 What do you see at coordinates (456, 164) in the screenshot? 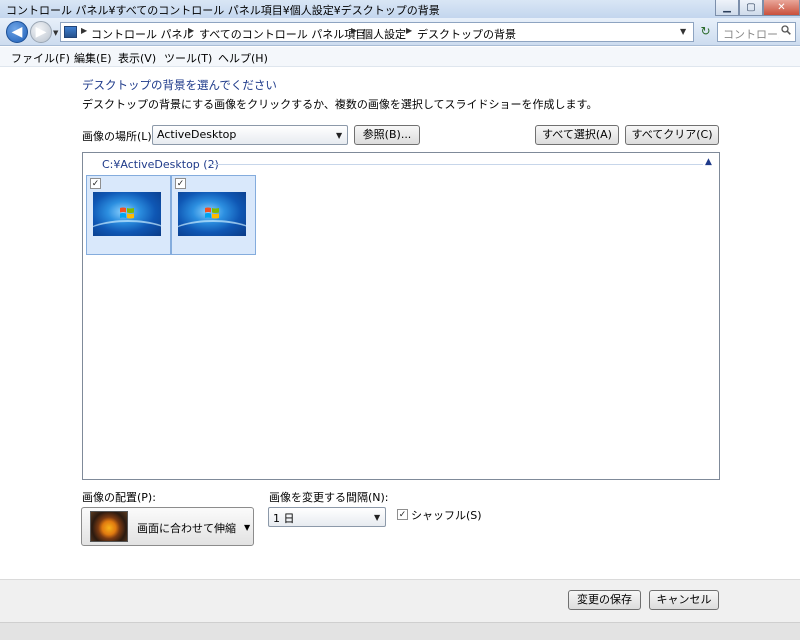
I see `group-divider` at bounding box center [456, 164].